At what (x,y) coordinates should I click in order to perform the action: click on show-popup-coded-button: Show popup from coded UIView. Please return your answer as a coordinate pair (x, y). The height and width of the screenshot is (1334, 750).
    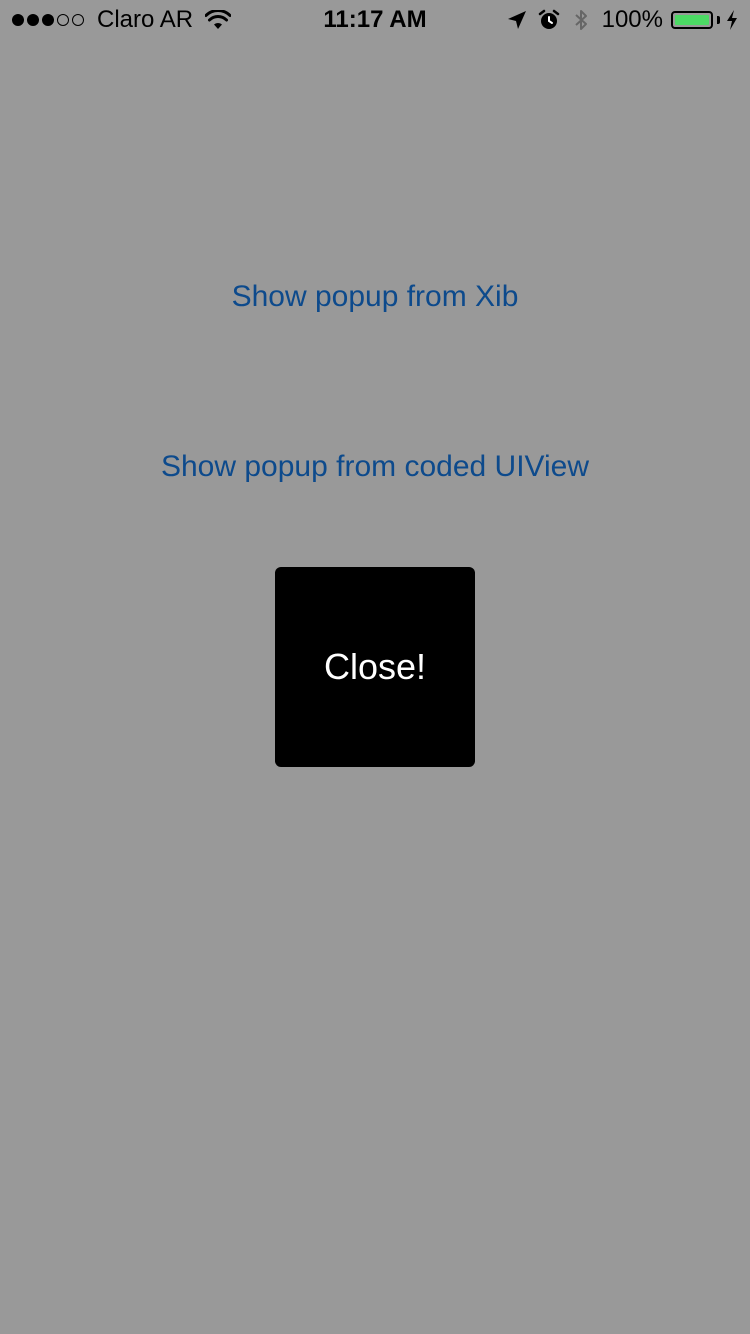
    Looking at the image, I should click on (375, 467).